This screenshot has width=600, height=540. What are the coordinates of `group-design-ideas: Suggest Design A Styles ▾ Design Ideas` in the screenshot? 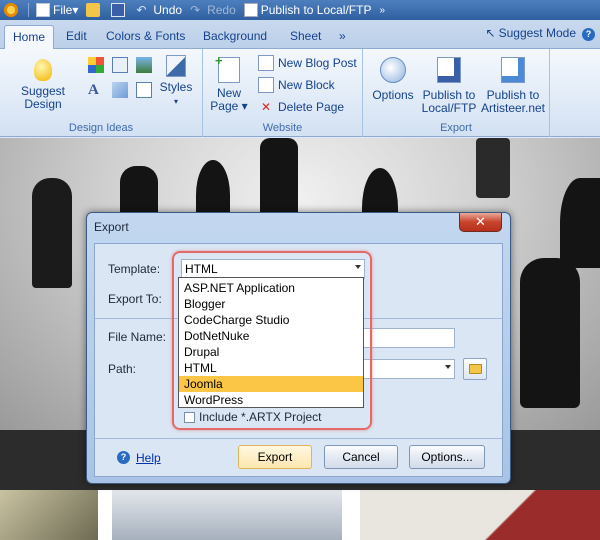 It's located at (101, 93).